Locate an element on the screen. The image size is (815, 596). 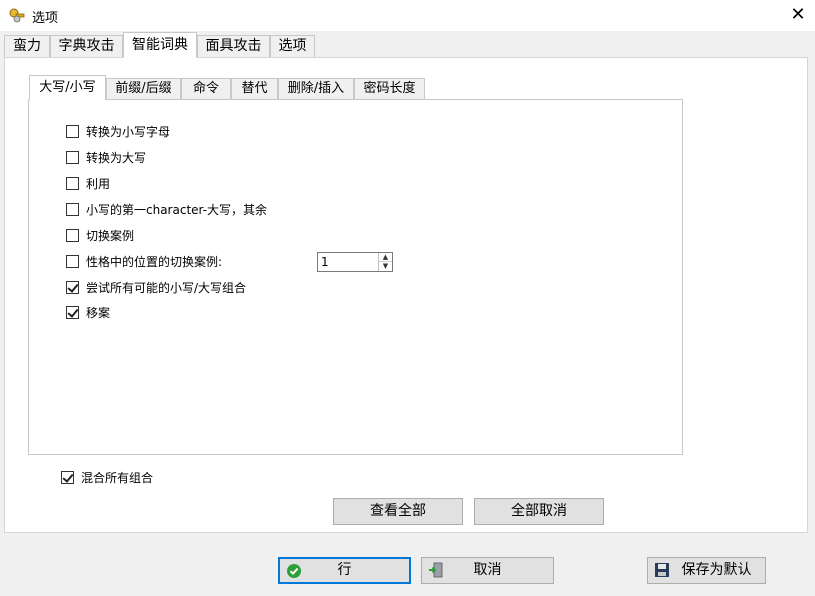
ok-button: 行 is located at coordinates (344, 570).